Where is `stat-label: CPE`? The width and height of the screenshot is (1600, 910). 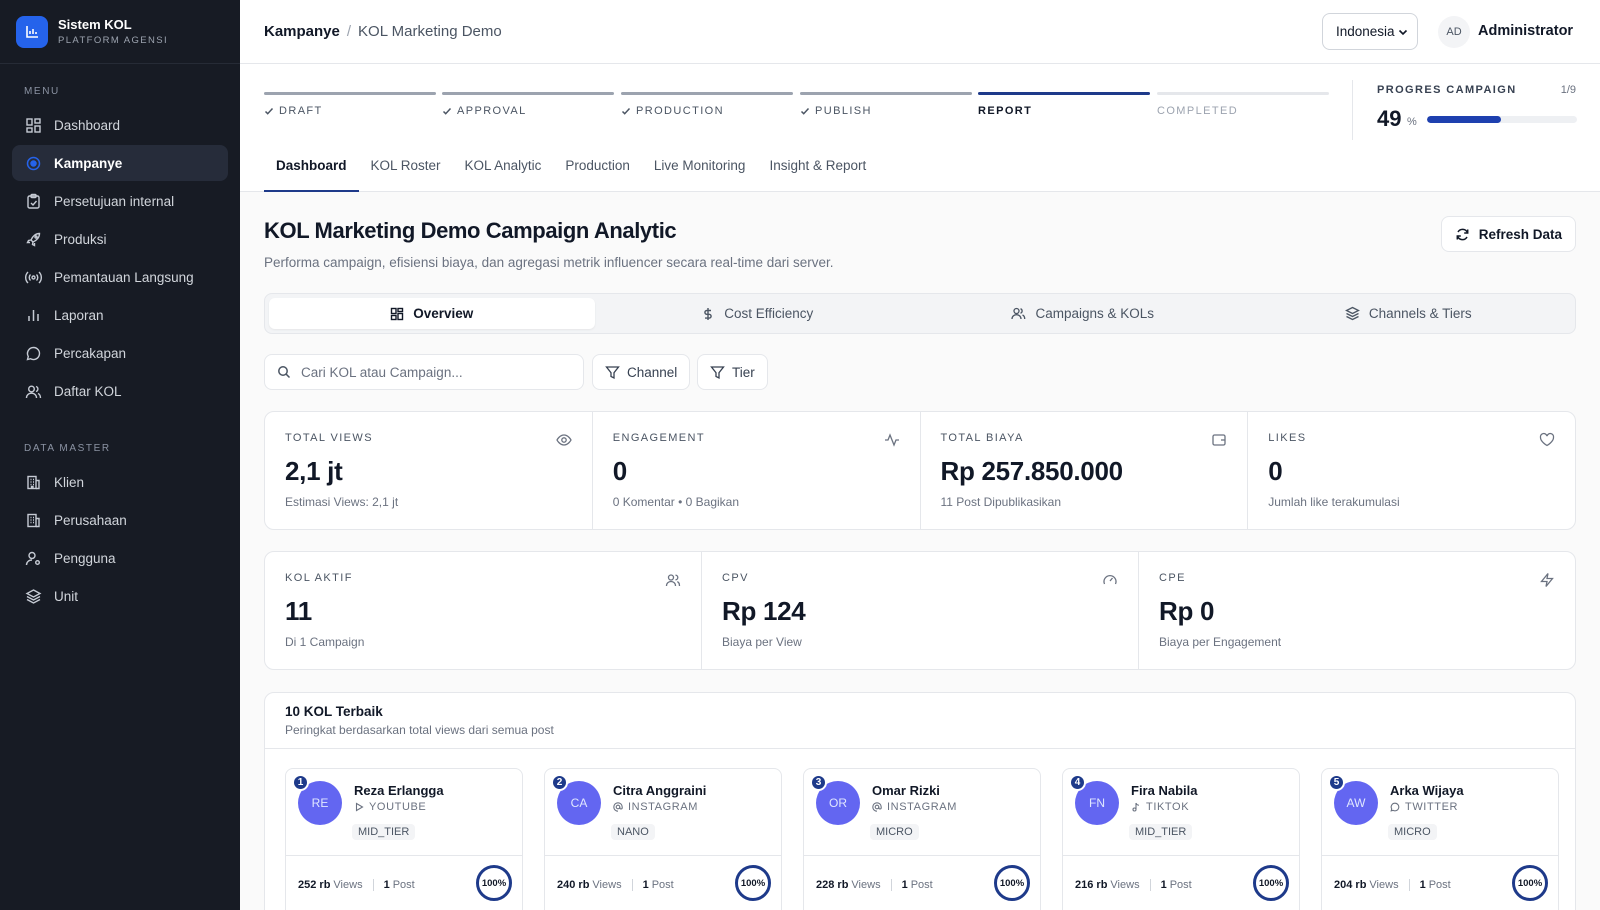 stat-label: CPE is located at coordinates (1172, 578).